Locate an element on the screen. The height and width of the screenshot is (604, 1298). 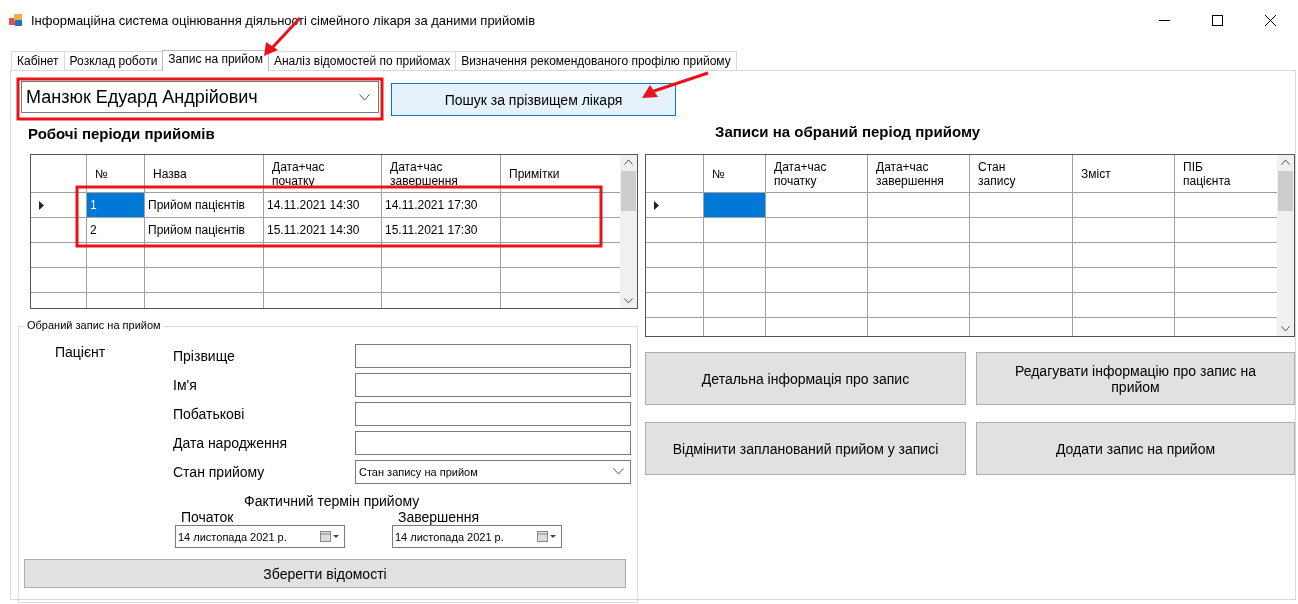
header-corner is located at coordinates (675, 174).